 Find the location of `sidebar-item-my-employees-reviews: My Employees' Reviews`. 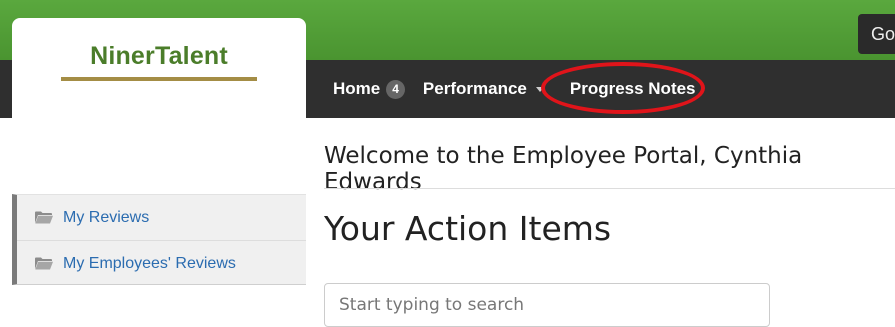

sidebar-item-my-employees-reviews: My Employees' Reviews is located at coordinates (161, 263).